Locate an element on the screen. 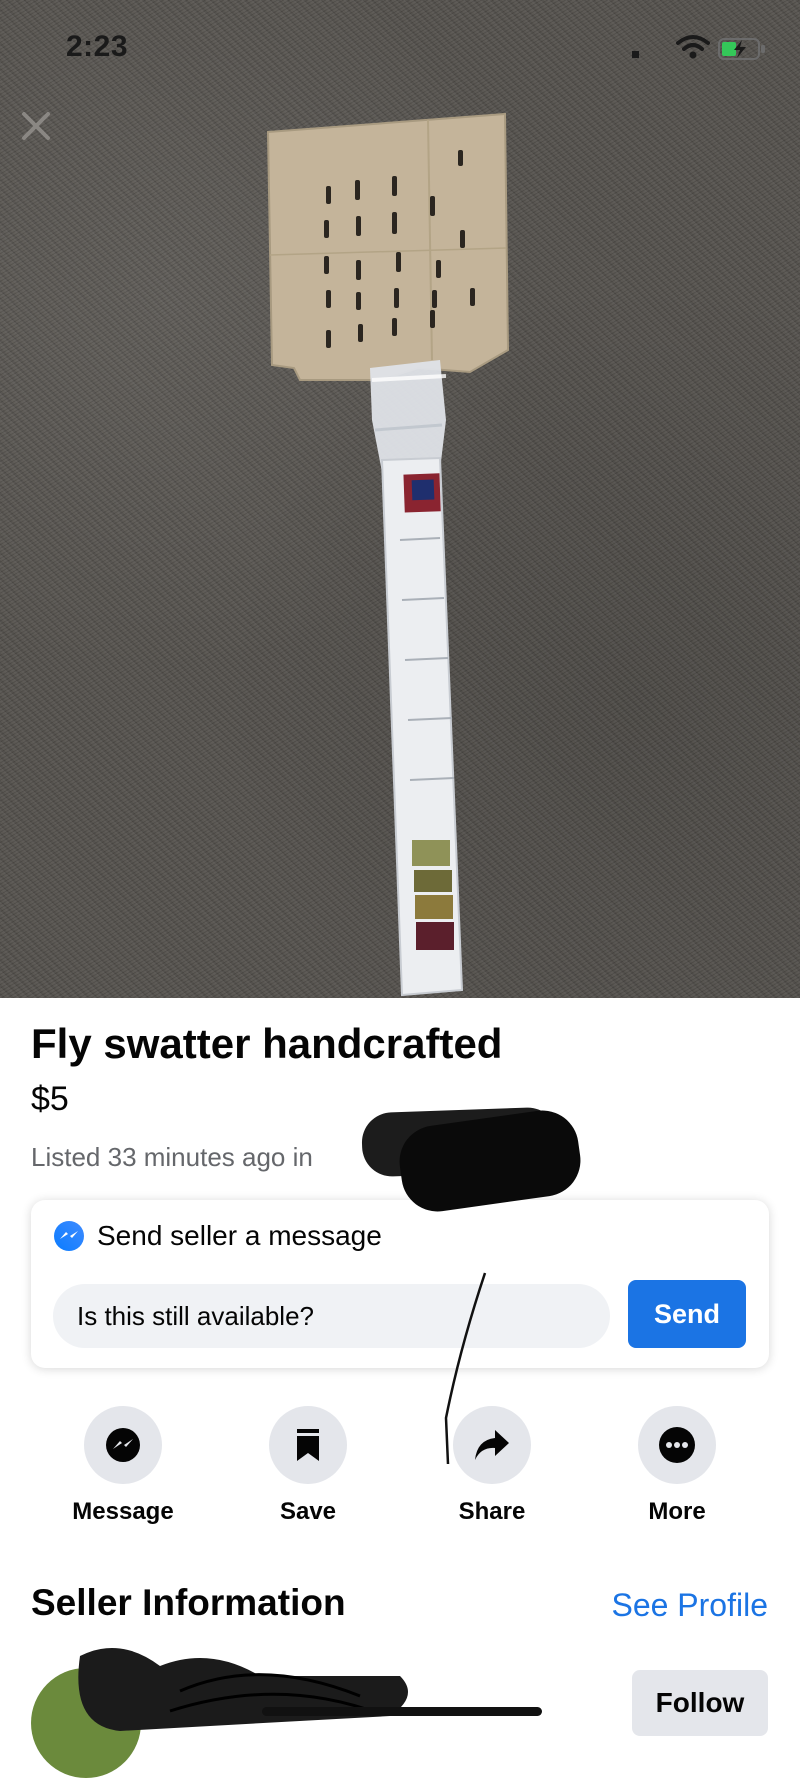 This screenshot has height=1778, width=800. listing-title: Fly swatter handcrafted is located at coordinates (267, 1043).